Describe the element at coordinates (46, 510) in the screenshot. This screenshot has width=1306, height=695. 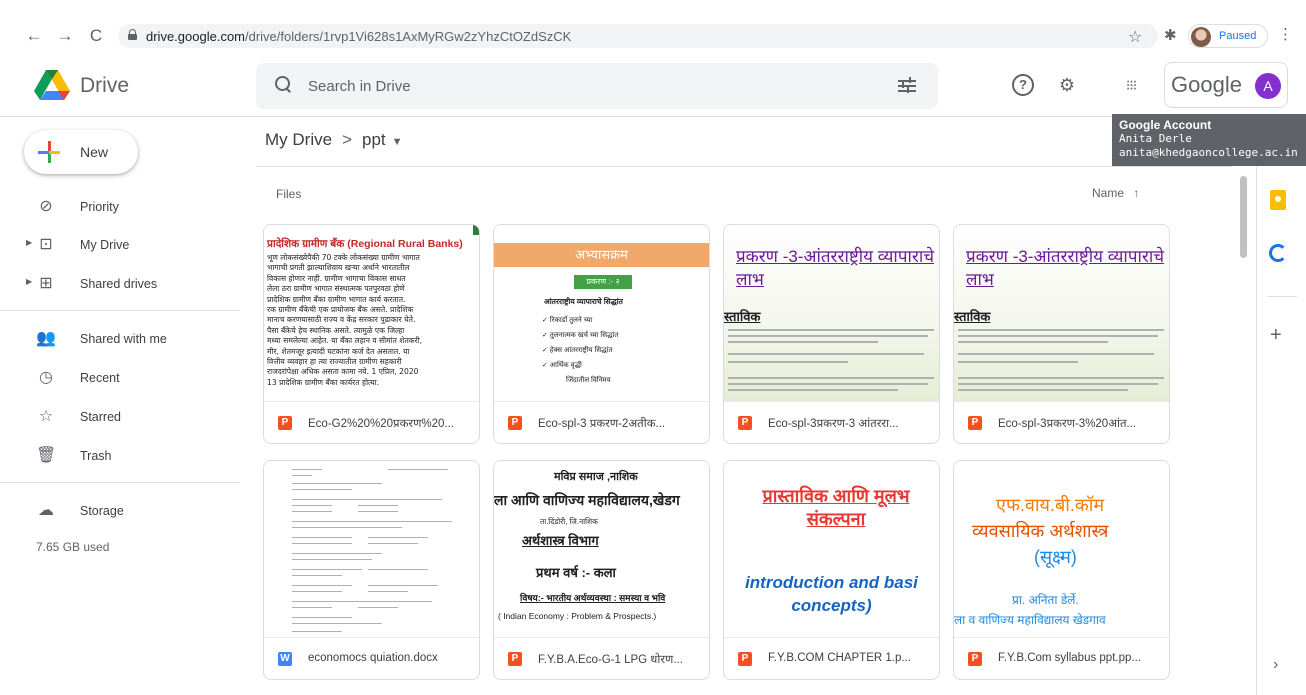
I see `cloud-icon: ☁` at that location.